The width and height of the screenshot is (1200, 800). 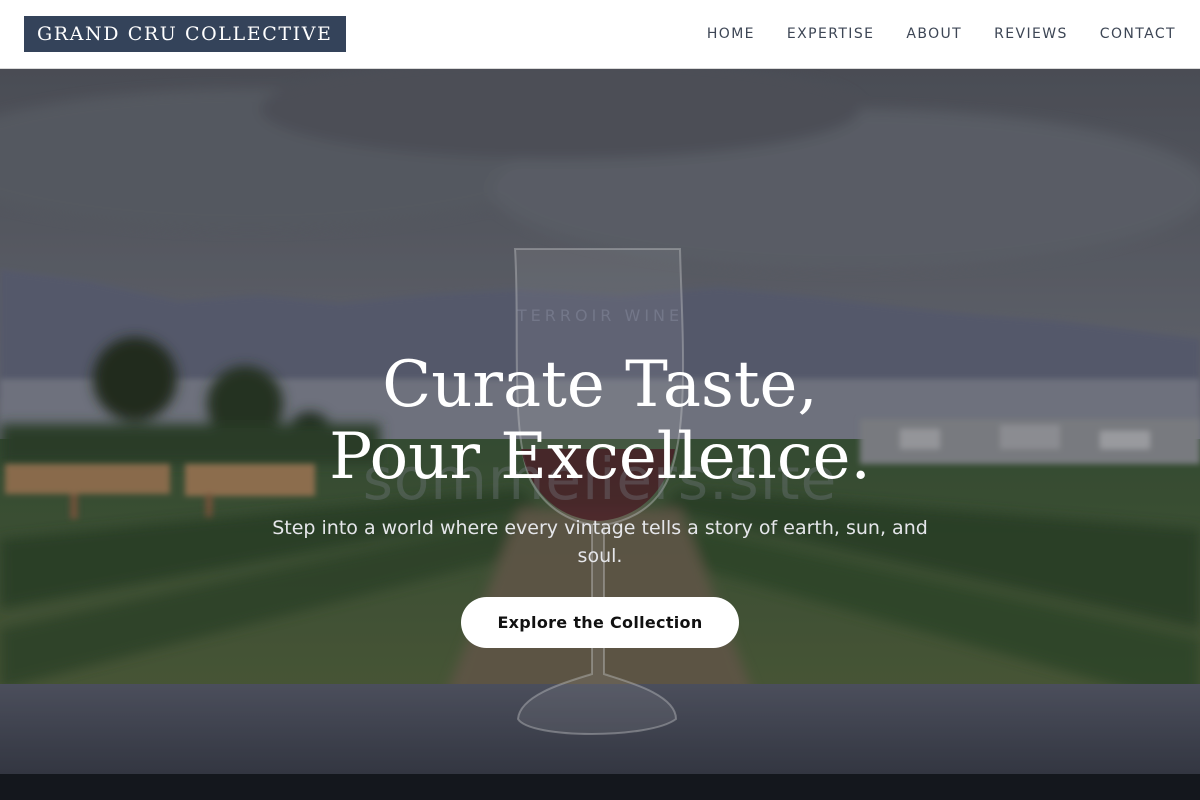 I want to click on main-nav: HOME EXPERTISE ABOUT REVIEWS CONTACT, so click(x=941, y=34).